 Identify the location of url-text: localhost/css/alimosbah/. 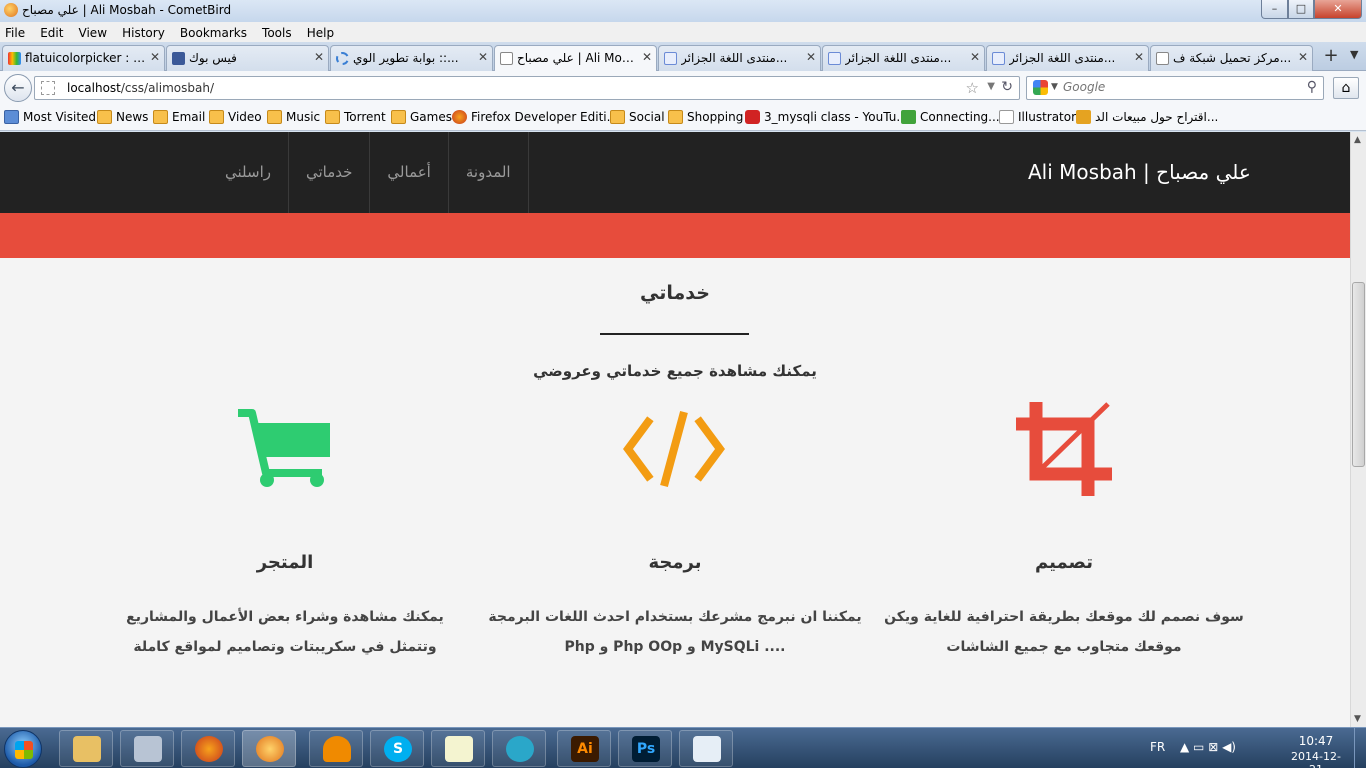
(140, 88).